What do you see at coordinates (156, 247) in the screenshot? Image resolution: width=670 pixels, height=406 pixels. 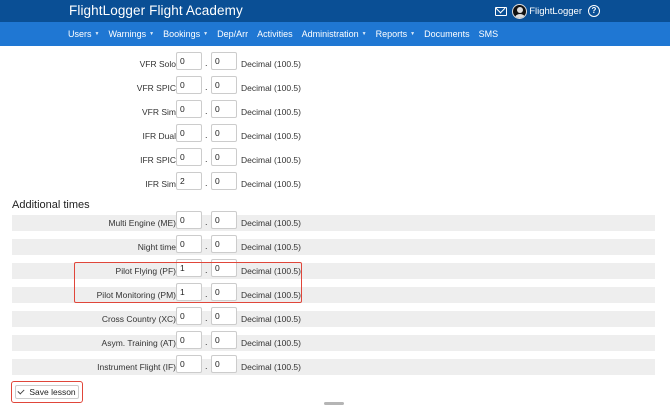 I see `row-label: Night time` at bounding box center [156, 247].